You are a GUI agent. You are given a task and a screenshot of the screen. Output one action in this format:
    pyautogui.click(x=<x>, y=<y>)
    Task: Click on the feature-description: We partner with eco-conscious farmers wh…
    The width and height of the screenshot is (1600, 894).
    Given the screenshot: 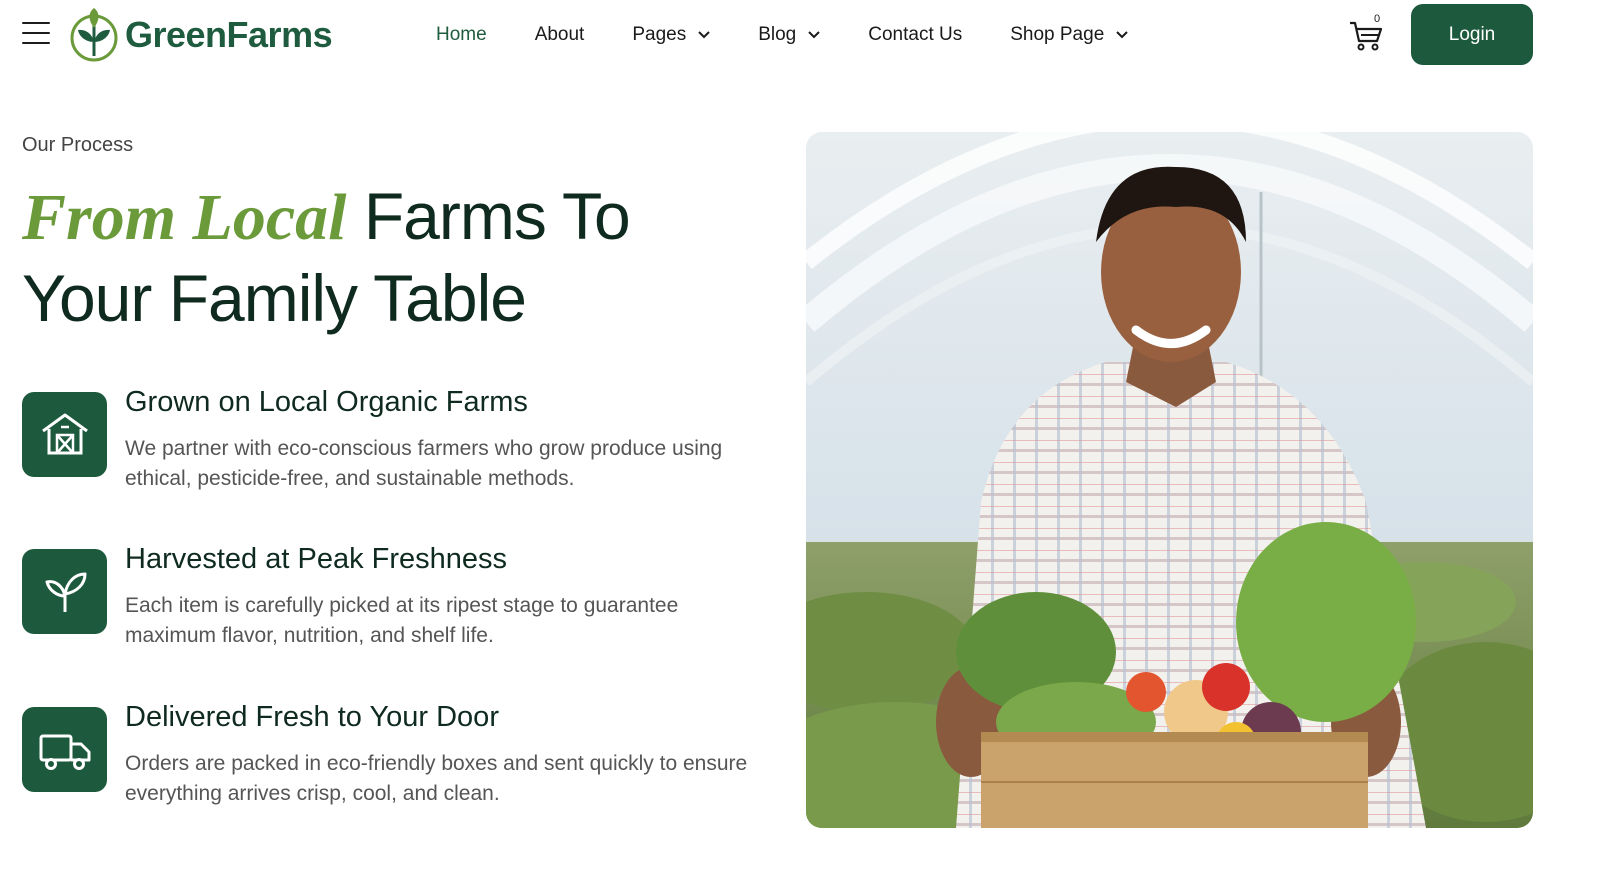 What is the action you would take?
    pyautogui.click(x=424, y=463)
    